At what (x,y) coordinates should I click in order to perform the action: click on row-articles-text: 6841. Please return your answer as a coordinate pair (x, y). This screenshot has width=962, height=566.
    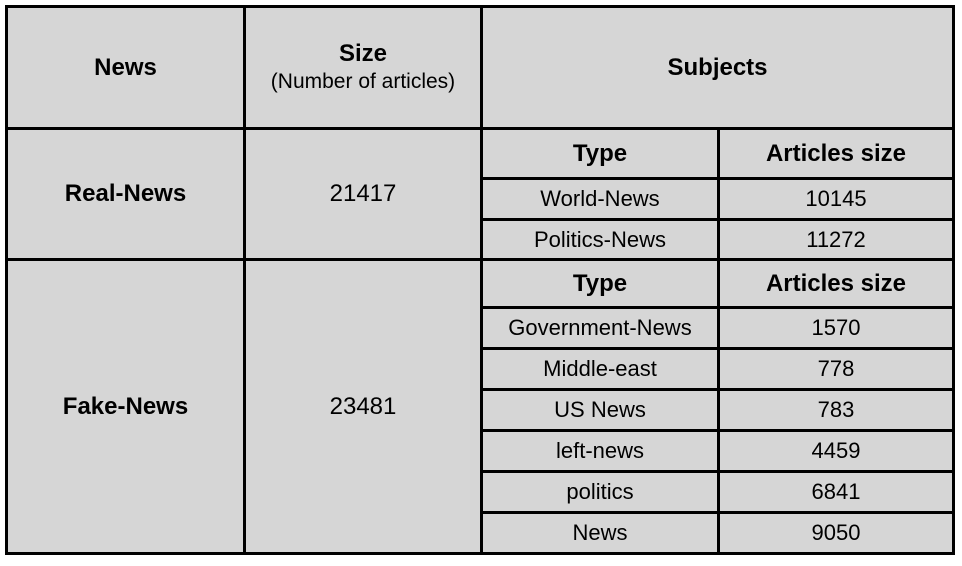
    Looking at the image, I should click on (836, 491).